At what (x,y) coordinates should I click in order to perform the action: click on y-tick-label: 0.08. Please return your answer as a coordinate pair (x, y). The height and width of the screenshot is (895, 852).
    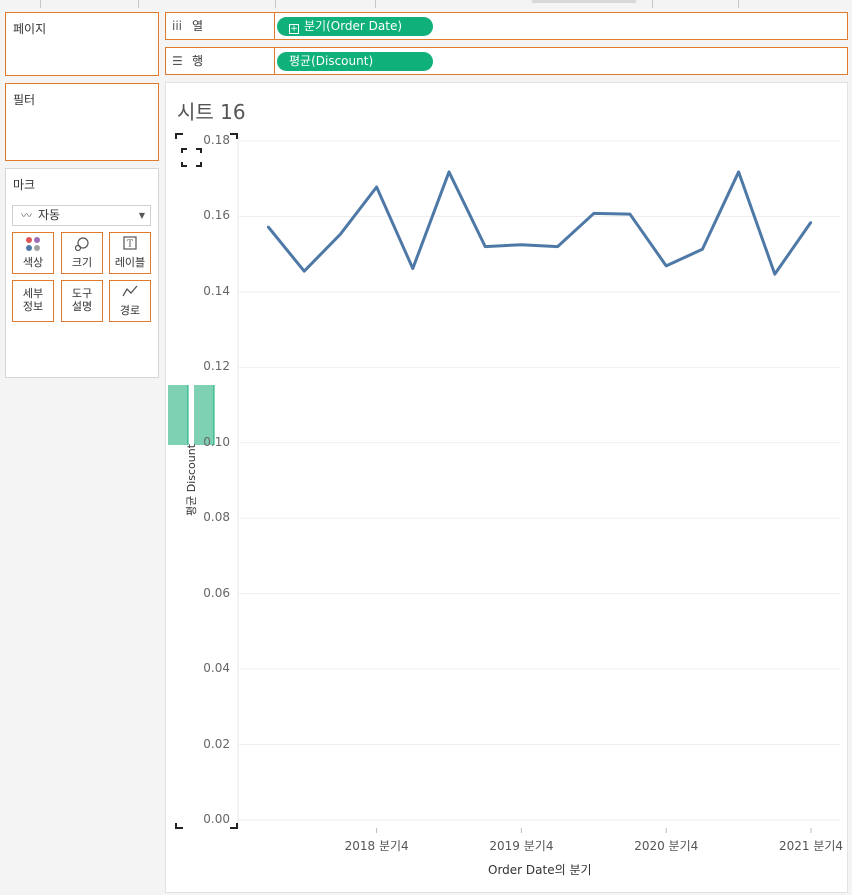
    Looking at the image, I should click on (216, 517).